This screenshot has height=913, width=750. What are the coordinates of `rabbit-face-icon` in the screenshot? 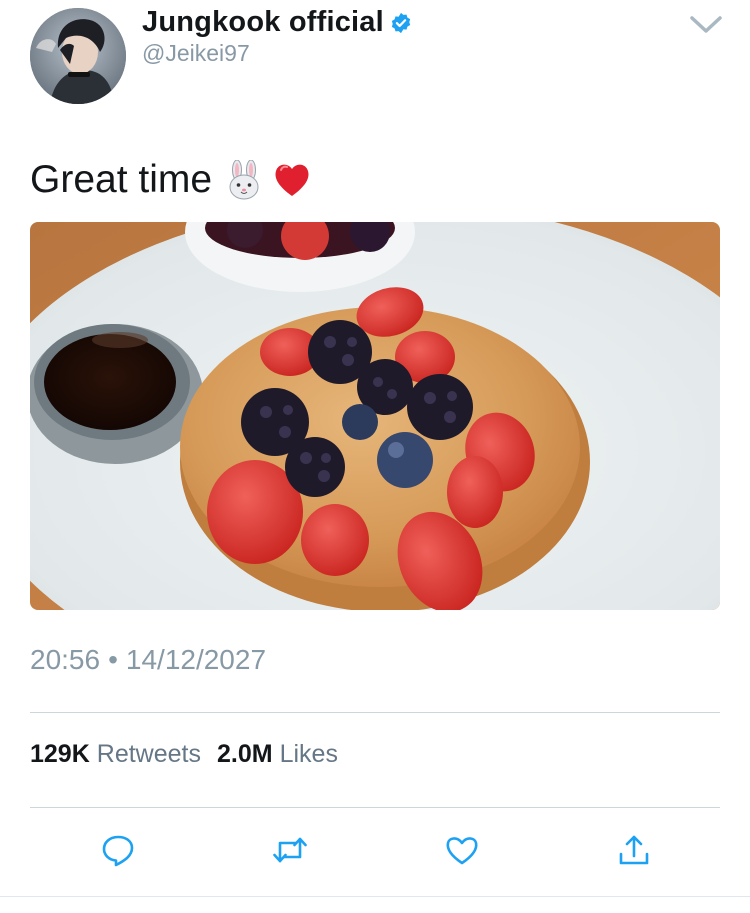 It's located at (244, 179).